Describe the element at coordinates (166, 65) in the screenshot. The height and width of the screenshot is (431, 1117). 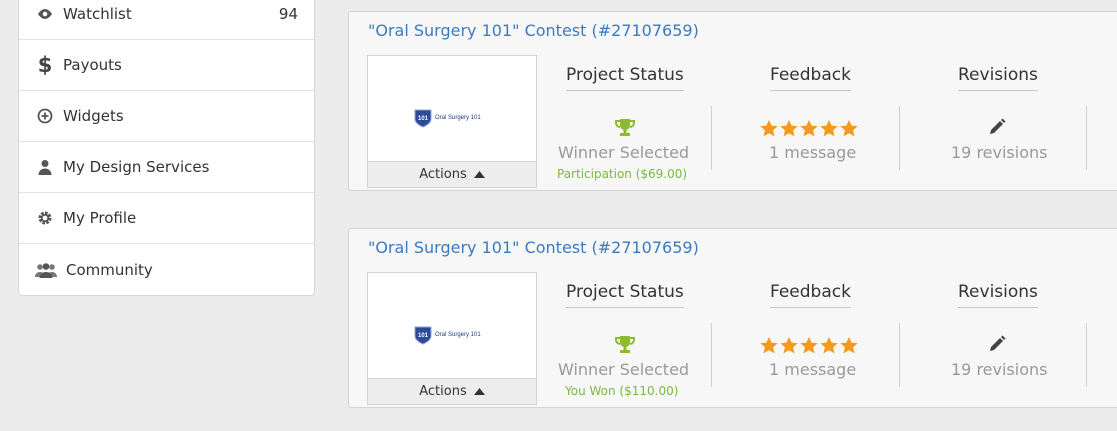
I see `sidebar-item-payouts: $ Payouts` at that location.